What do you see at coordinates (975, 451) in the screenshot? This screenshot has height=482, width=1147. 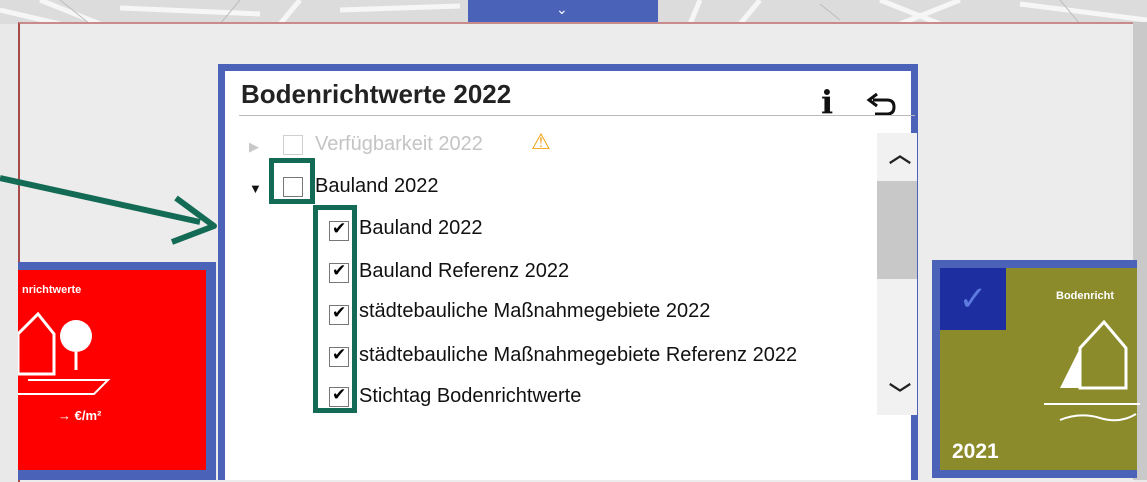 I see `tile-year: 2021` at bounding box center [975, 451].